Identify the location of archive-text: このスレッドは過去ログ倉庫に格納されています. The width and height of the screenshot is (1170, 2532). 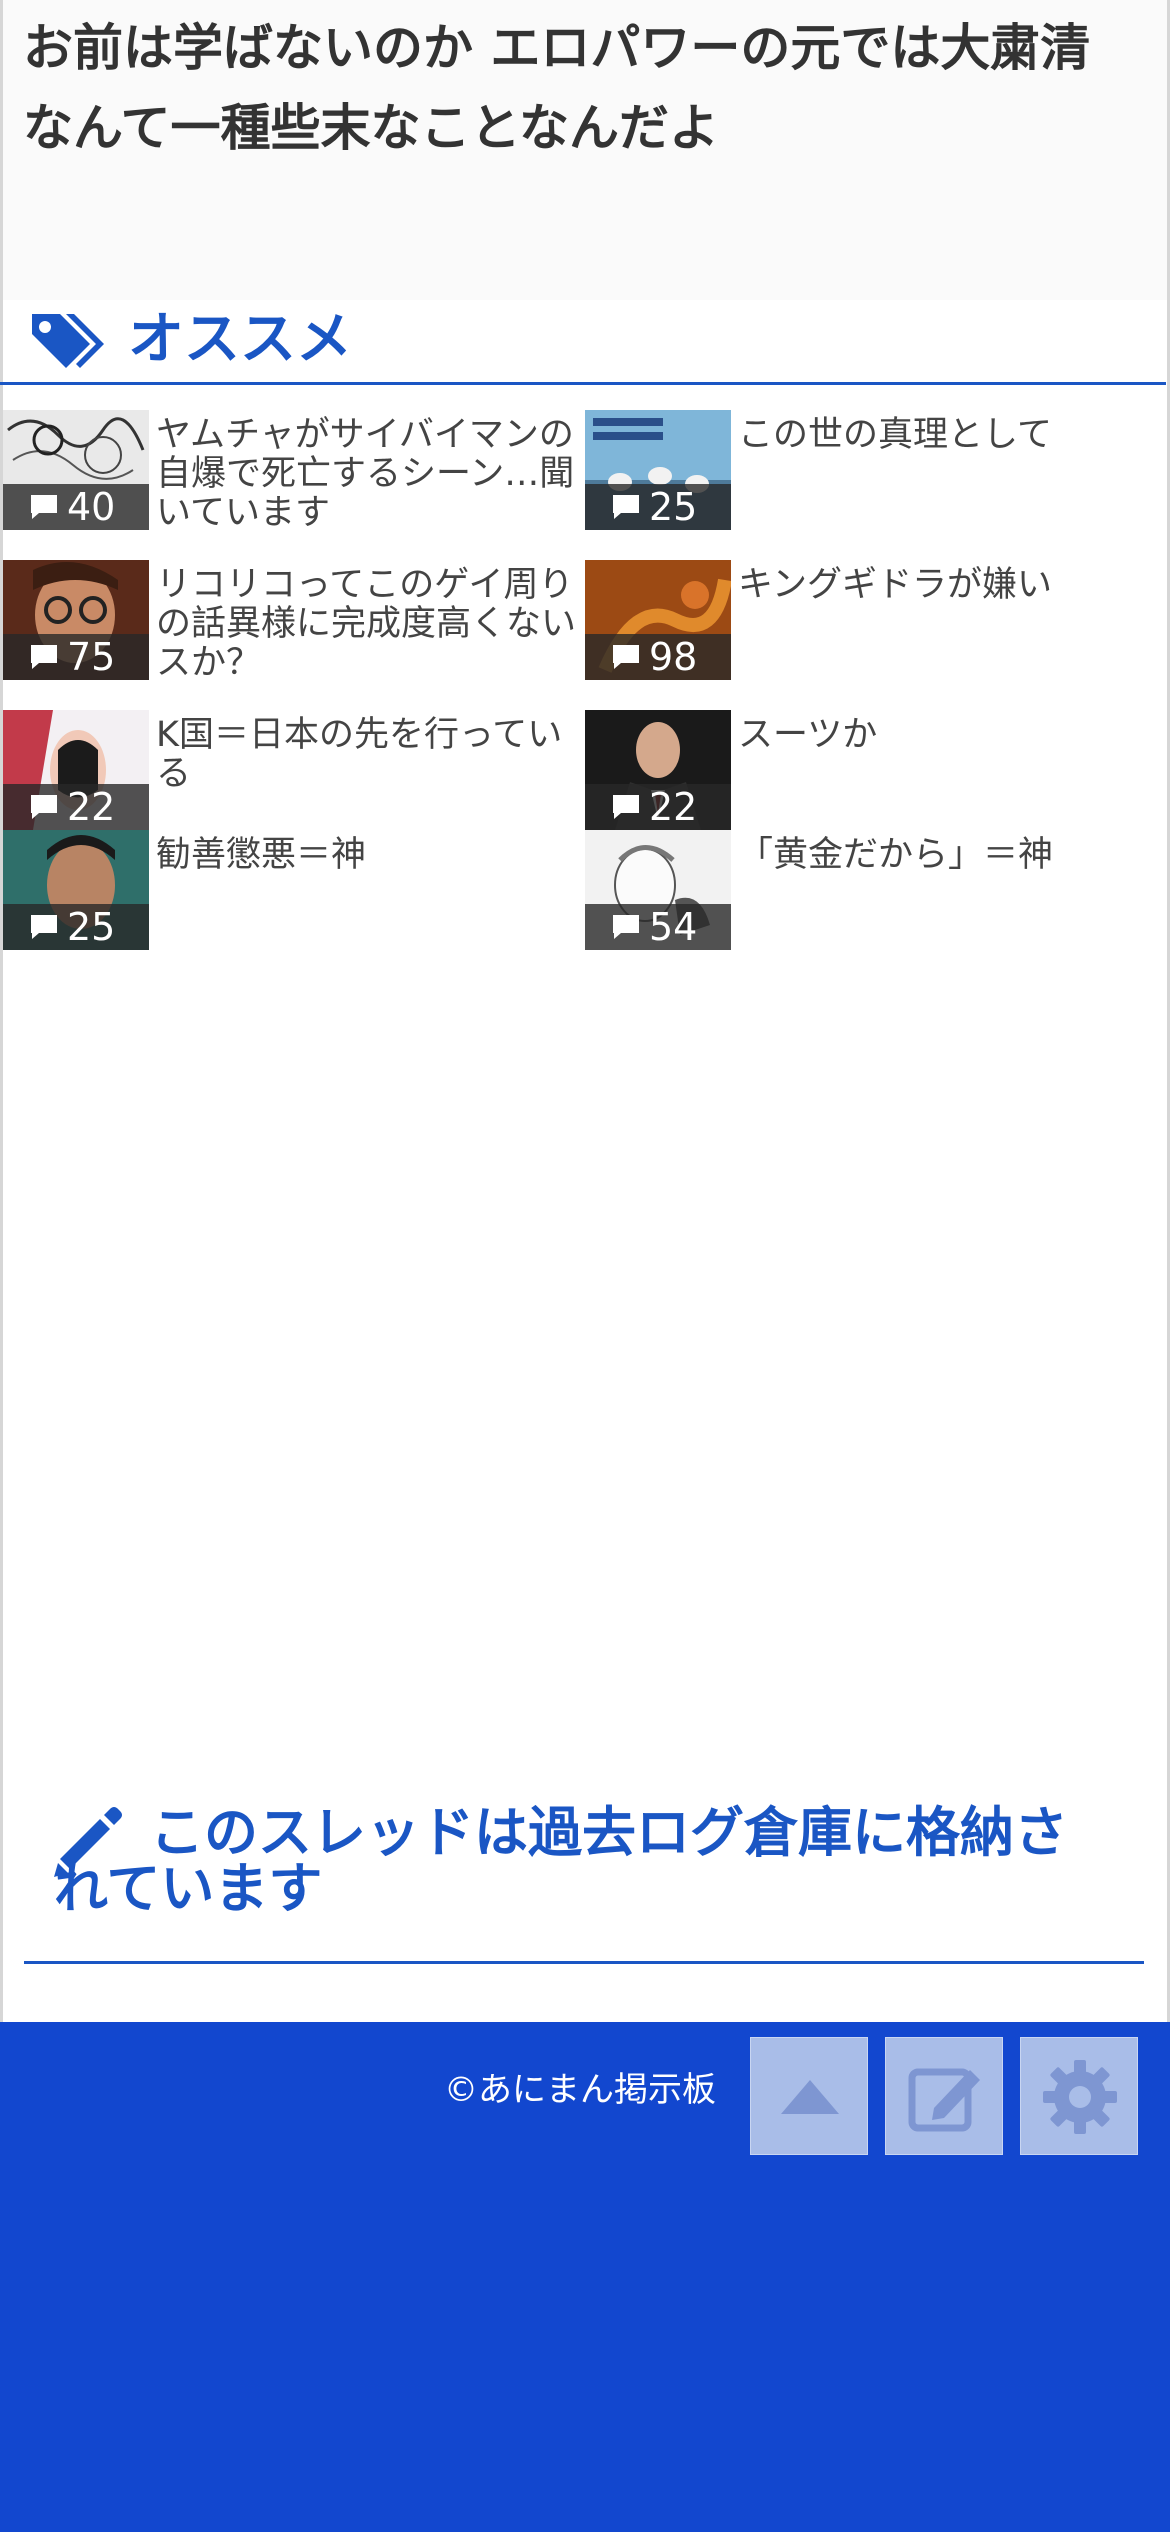
(561, 1860).